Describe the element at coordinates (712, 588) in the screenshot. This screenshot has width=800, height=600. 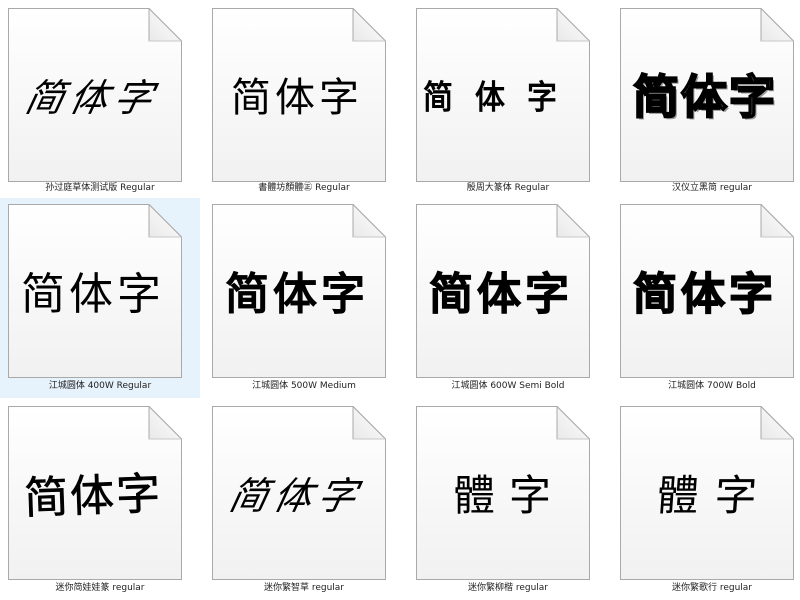
I see `font-file-name: 迷你繁歌行 regular` at that location.